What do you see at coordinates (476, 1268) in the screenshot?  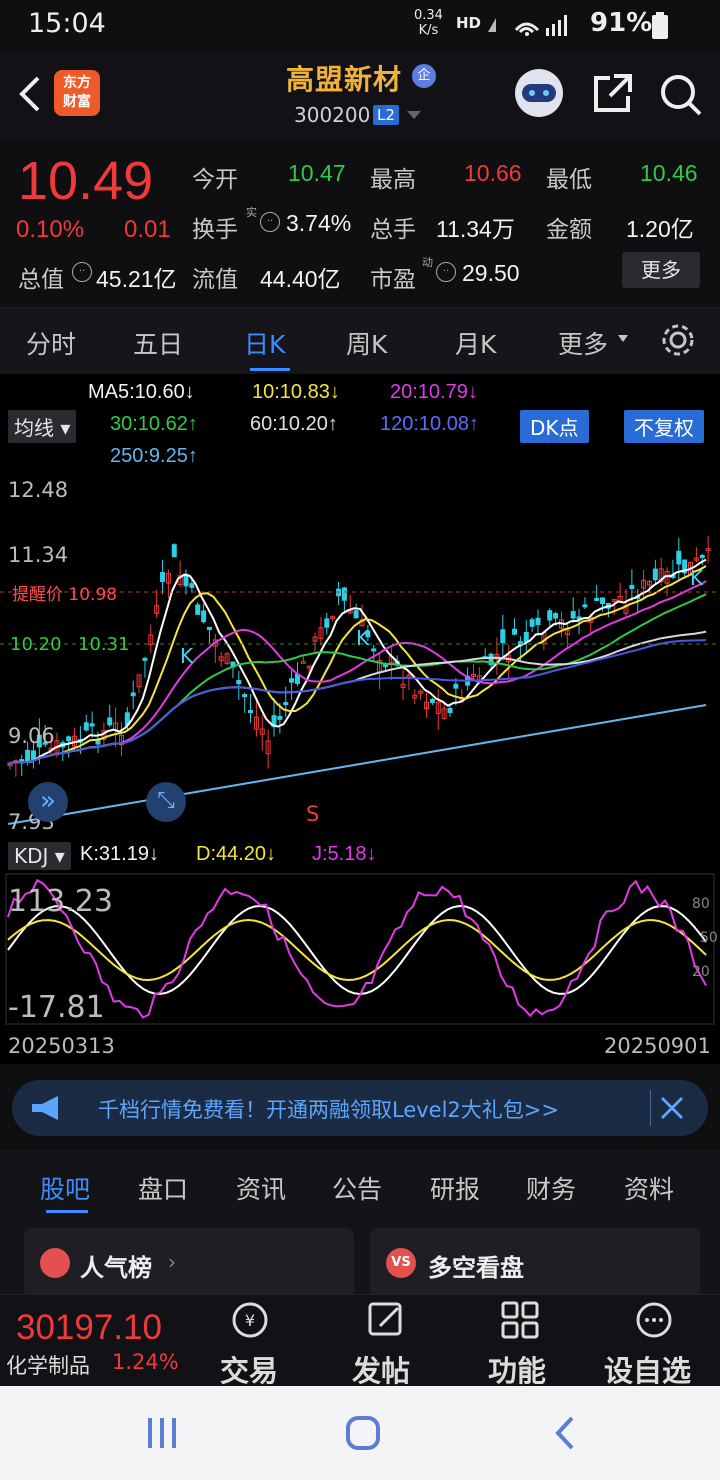 I see `bull-bear-title: 多空看盘` at bounding box center [476, 1268].